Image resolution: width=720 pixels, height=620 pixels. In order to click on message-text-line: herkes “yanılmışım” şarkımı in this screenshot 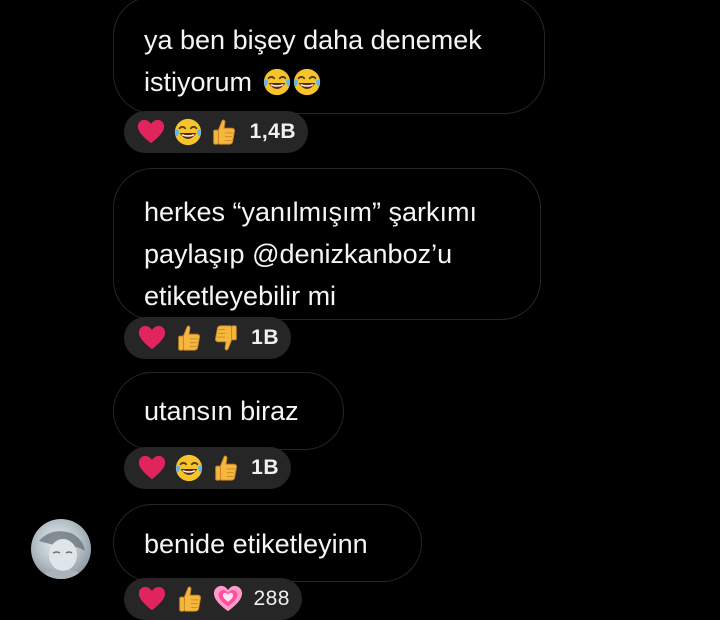, I will do `click(311, 212)`.